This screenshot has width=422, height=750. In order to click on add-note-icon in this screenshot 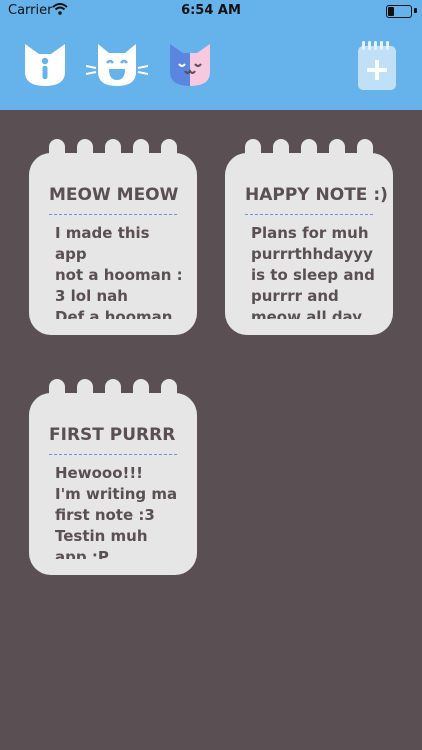, I will do `click(377, 65)`.